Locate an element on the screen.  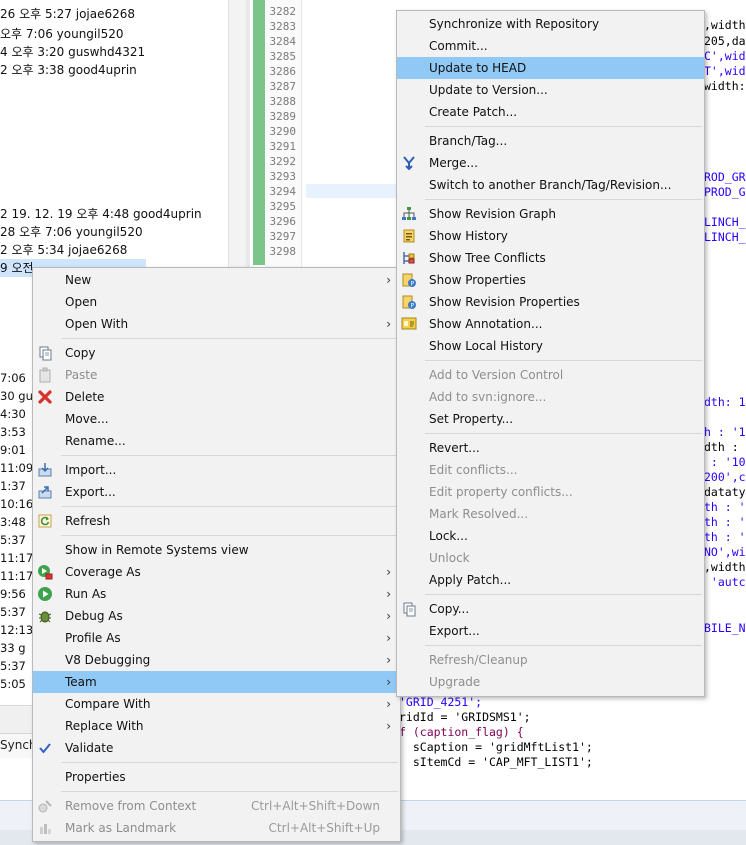
history-row-text: 2 오후 3:38 good4uprin is located at coordinates (68, 70).